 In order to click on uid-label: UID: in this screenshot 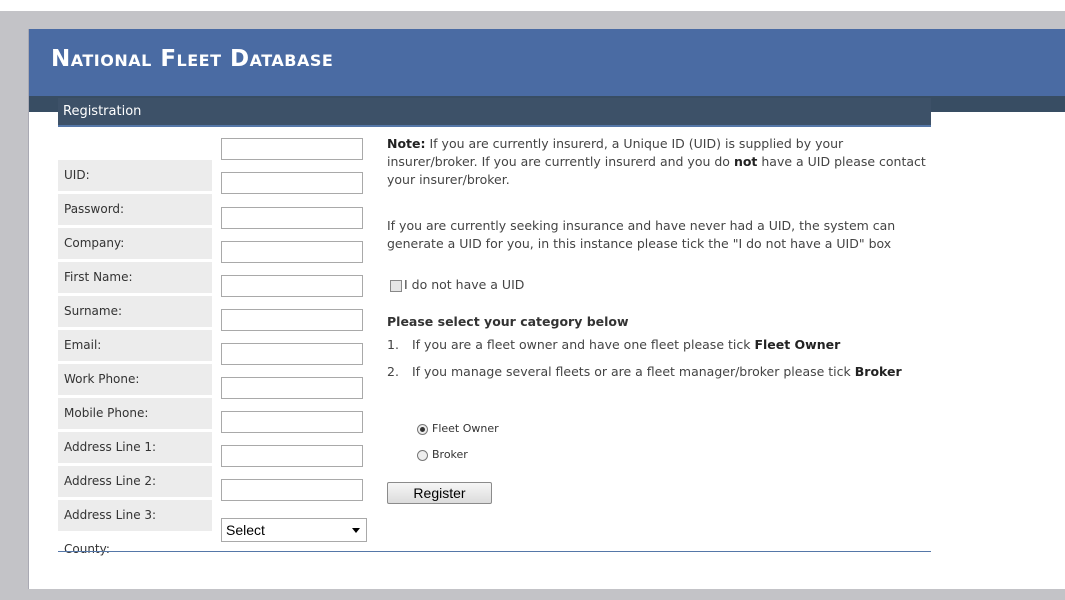, I will do `click(135, 175)`.